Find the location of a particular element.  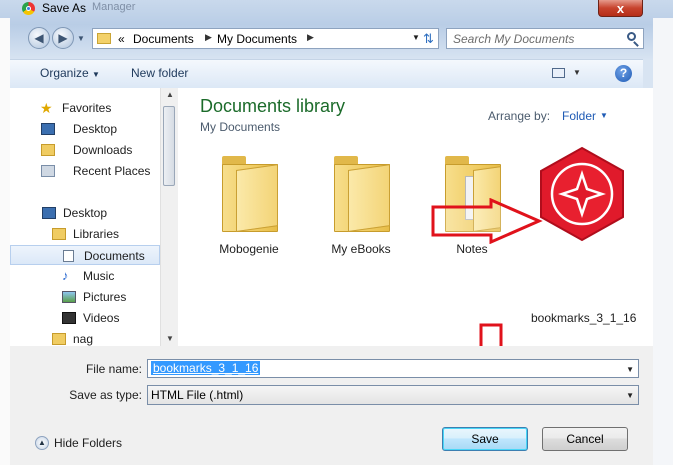

file-item-label: Notes is located at coordinates (472, 249).